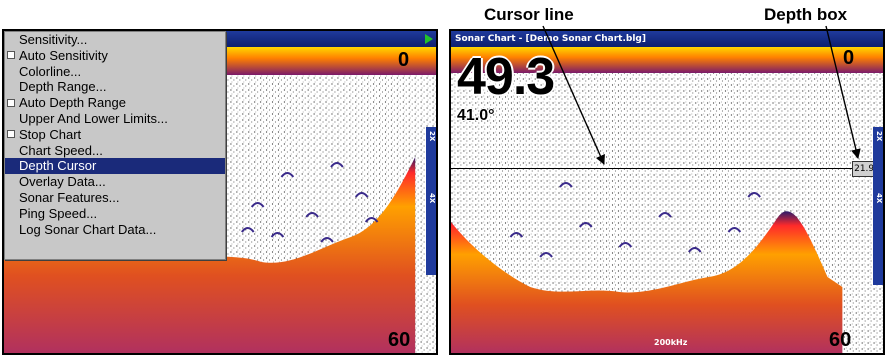 This screenshot has height=358, width=887. Describe the element at coordinates (50, 134) in the screenshot. I see `menu-item-label: Stop Chart` at that location.